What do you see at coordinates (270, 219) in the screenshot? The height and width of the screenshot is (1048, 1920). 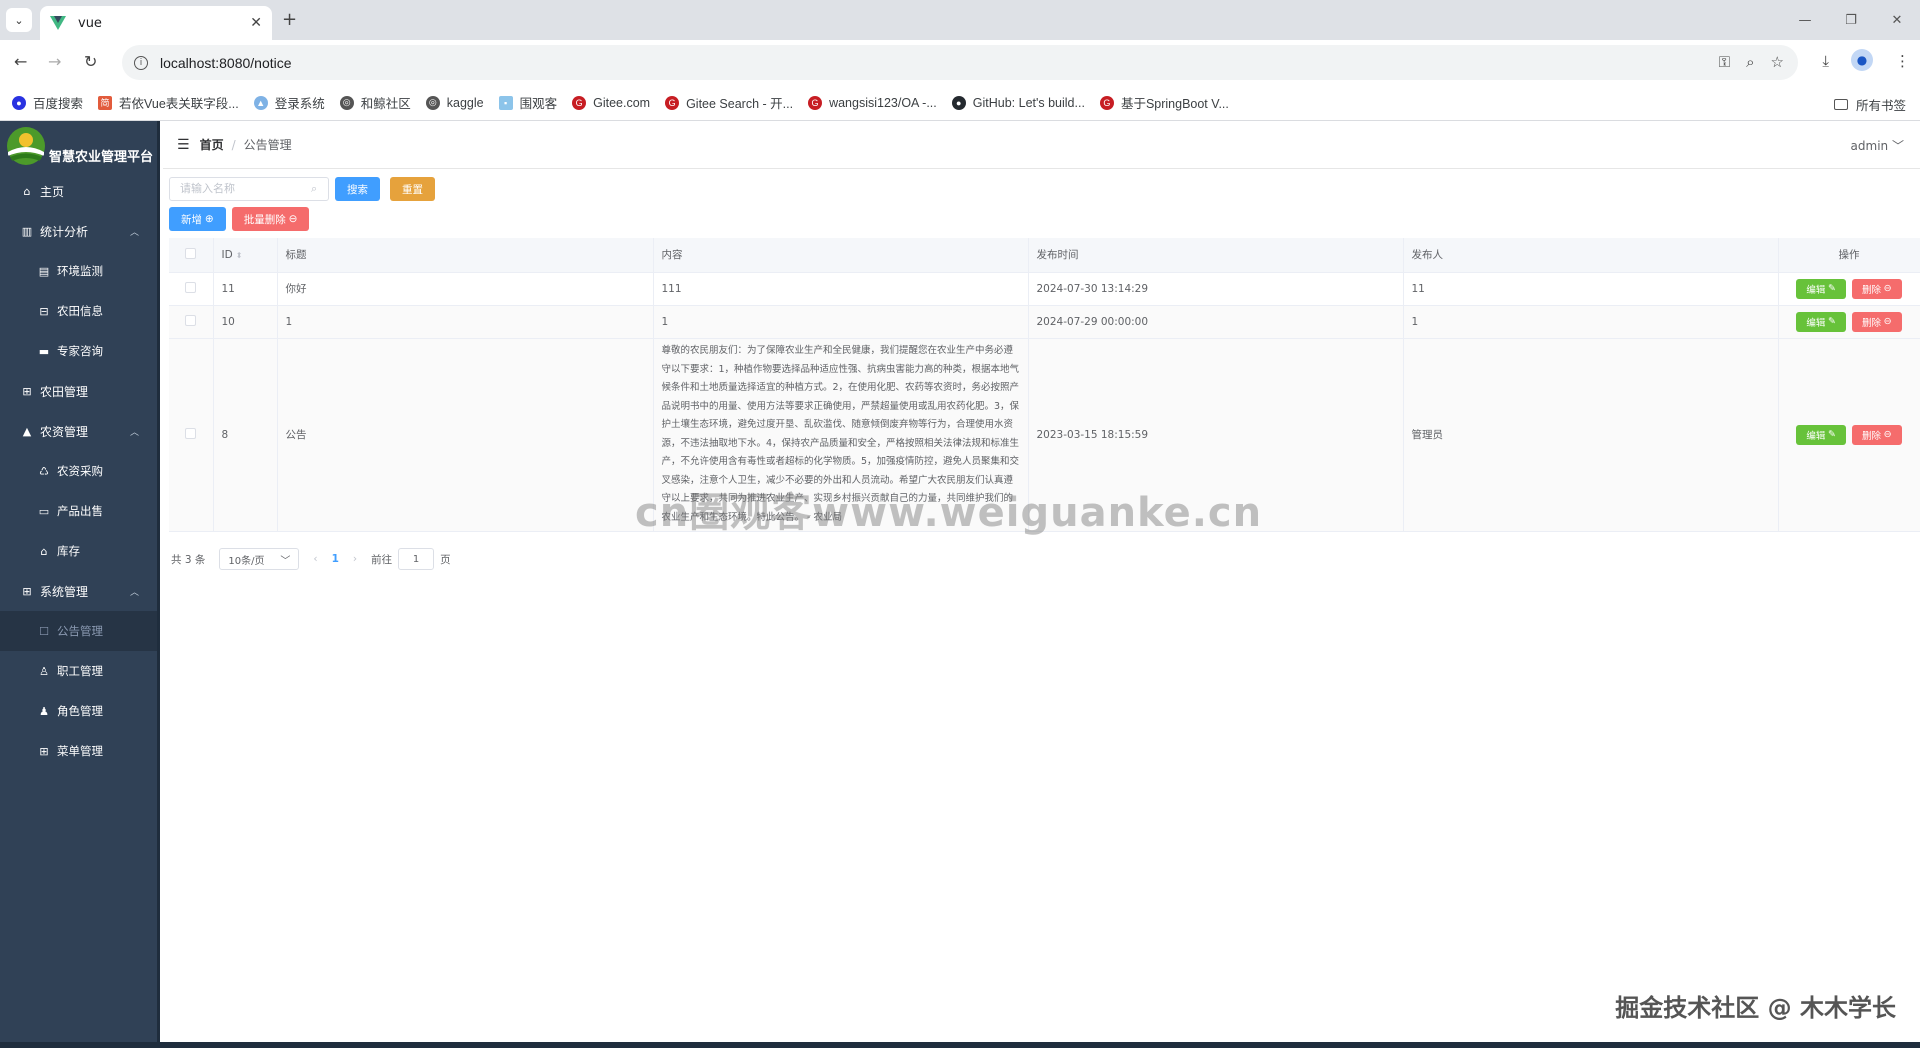 I see `batch-delete-button: 批量删除 ⊖` at bounding box center [270, 219].